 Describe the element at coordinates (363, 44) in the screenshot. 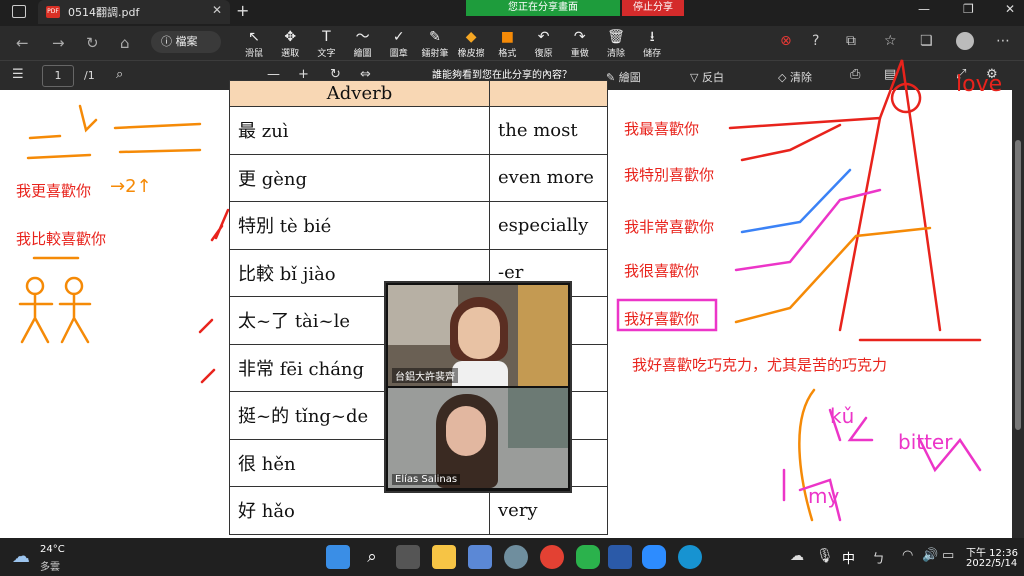

I see `tool-3-button: 〜繪圖` at that location.